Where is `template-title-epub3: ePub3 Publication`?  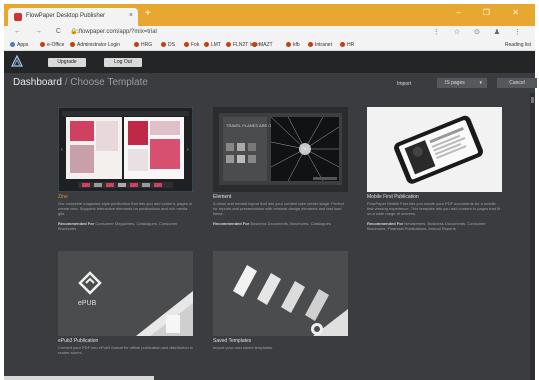 template-title-epub3: ePub3 Publication is located at coordinates (78, 341).